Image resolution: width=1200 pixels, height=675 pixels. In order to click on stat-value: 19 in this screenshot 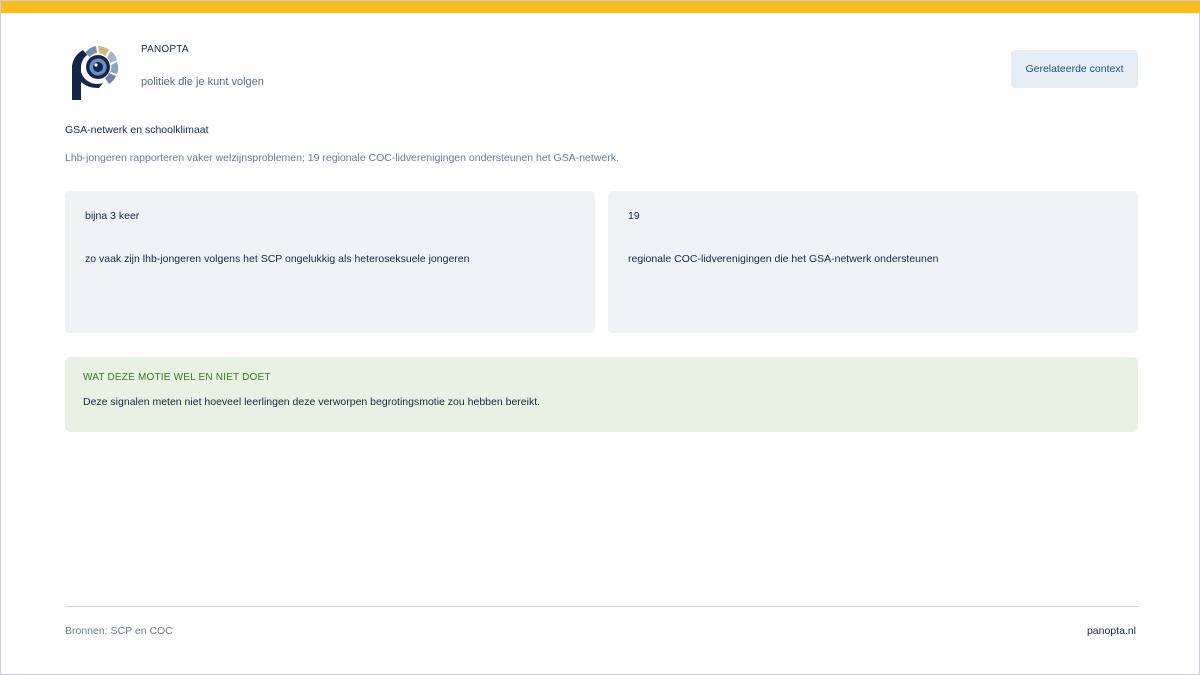, I will do `click(634, 216)`.